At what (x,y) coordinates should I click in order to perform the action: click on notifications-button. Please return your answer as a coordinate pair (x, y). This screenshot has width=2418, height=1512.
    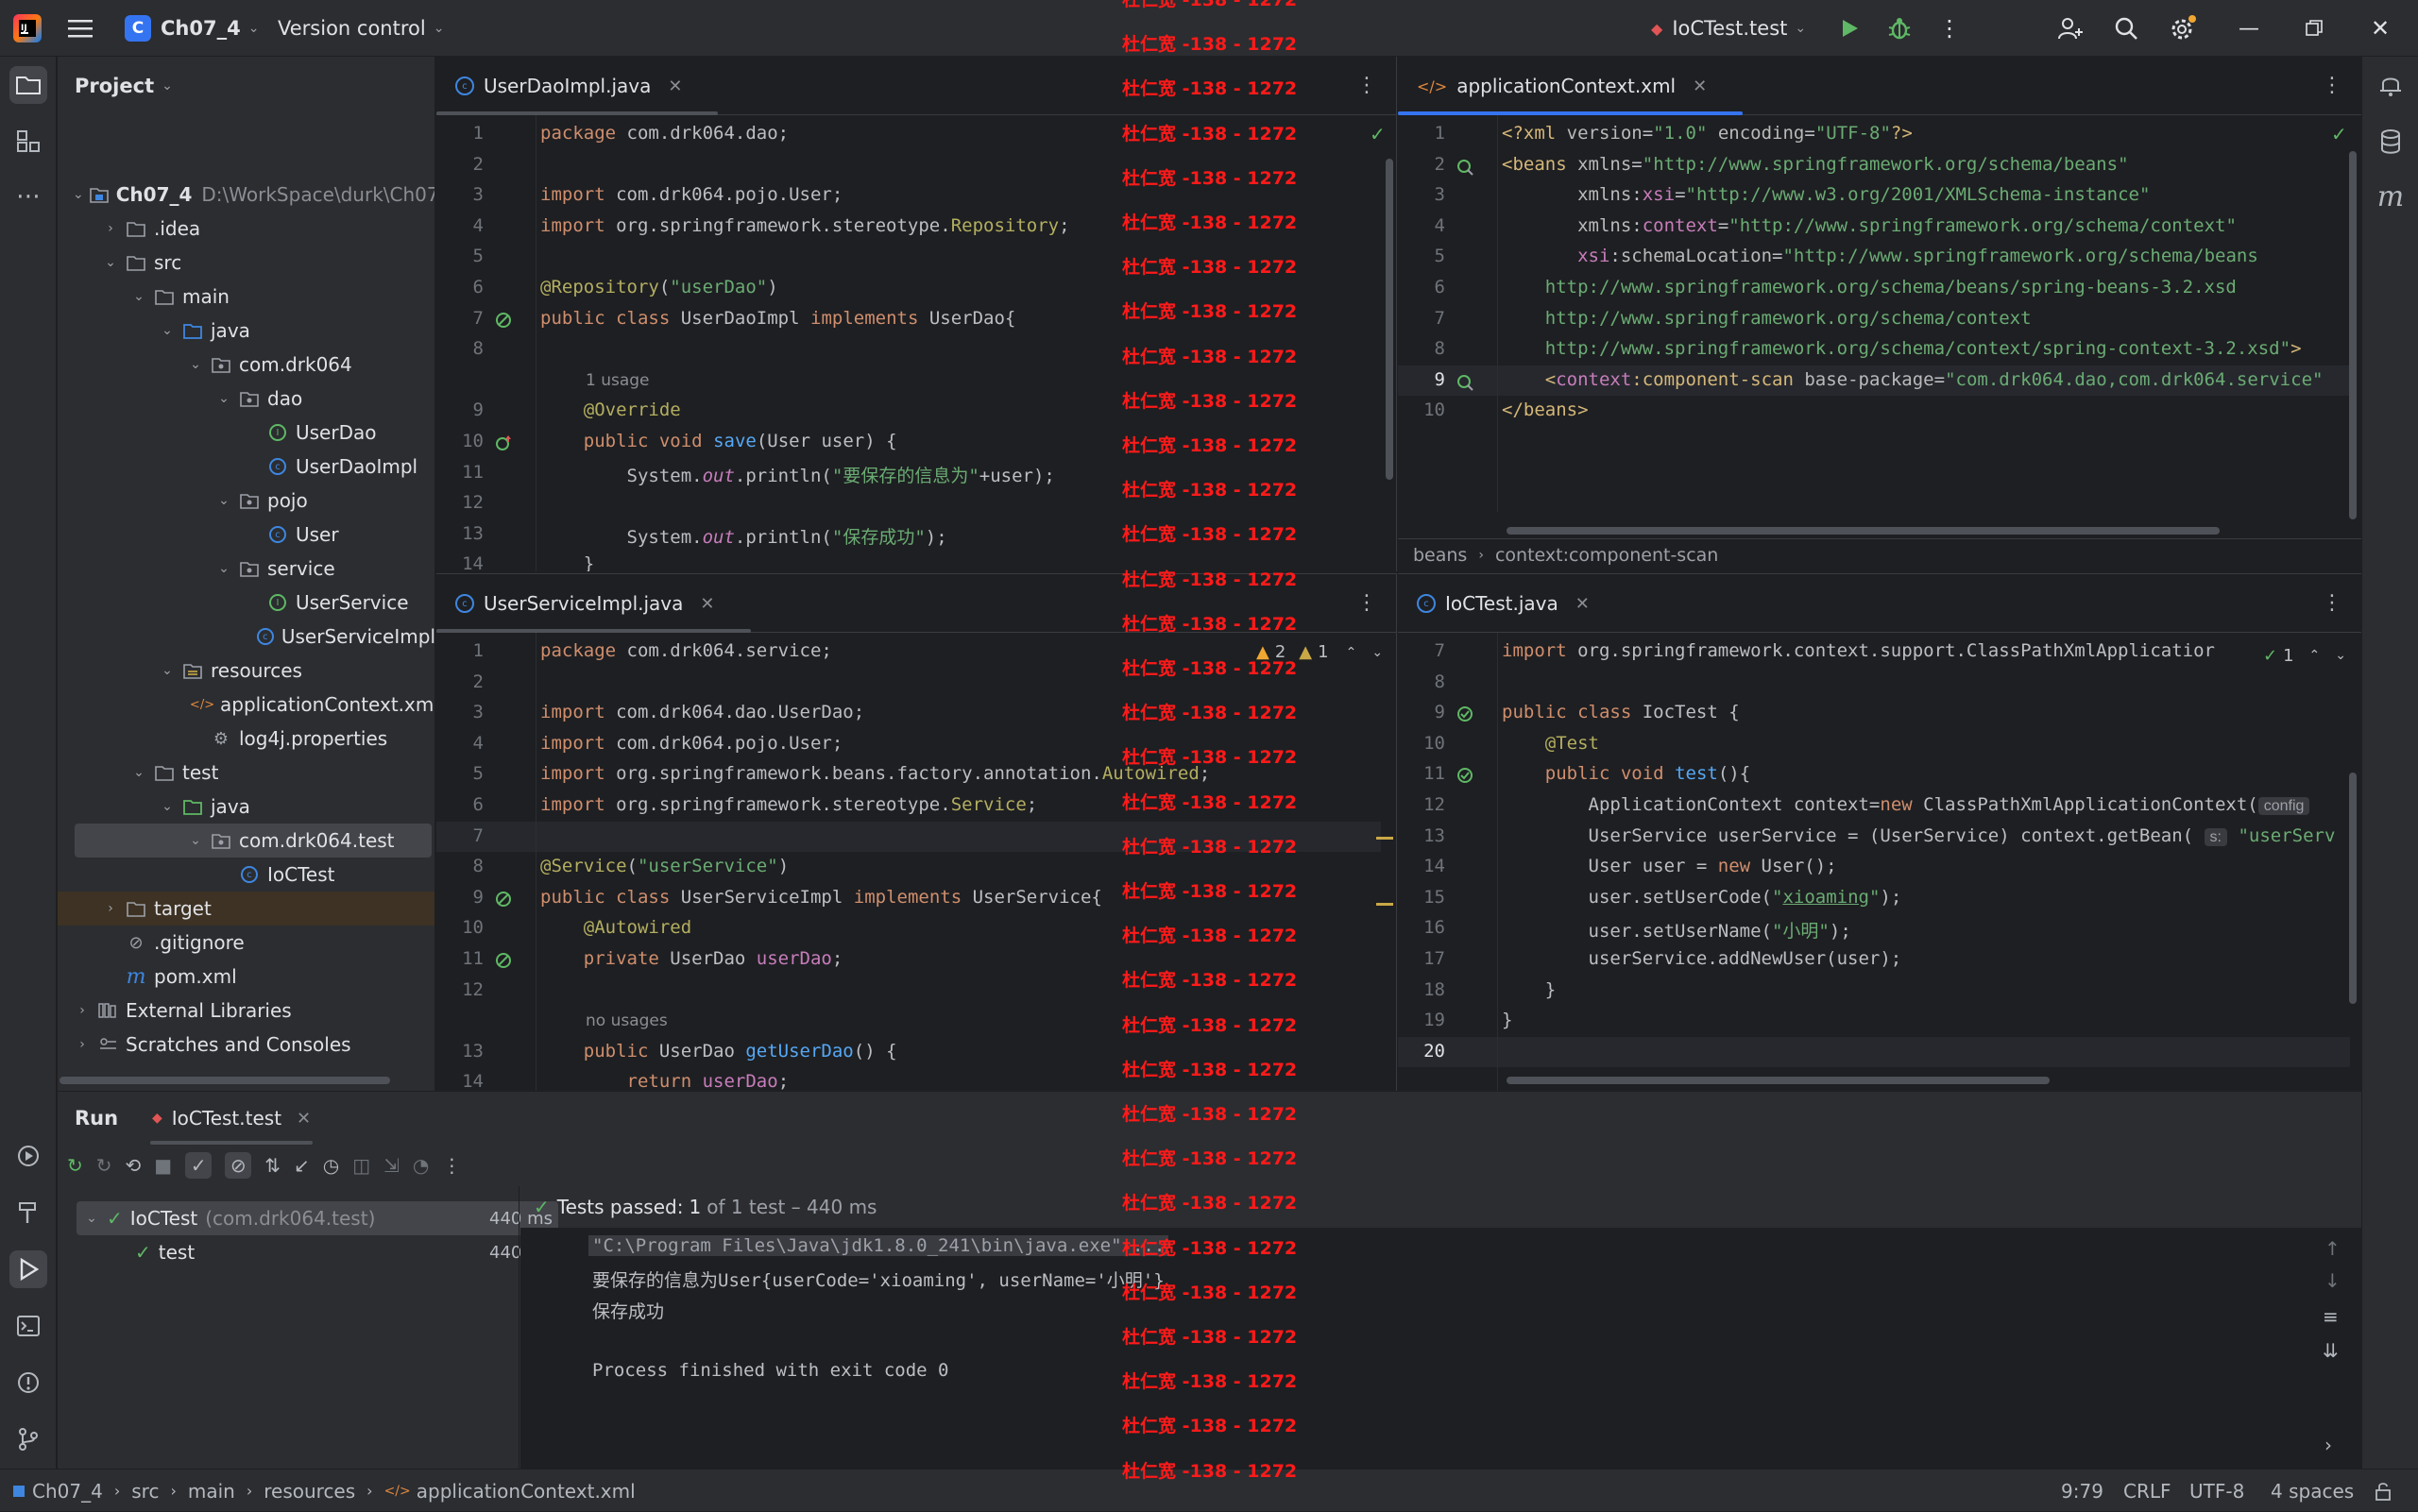
    Looking at the image, I should click on (2390, 85).